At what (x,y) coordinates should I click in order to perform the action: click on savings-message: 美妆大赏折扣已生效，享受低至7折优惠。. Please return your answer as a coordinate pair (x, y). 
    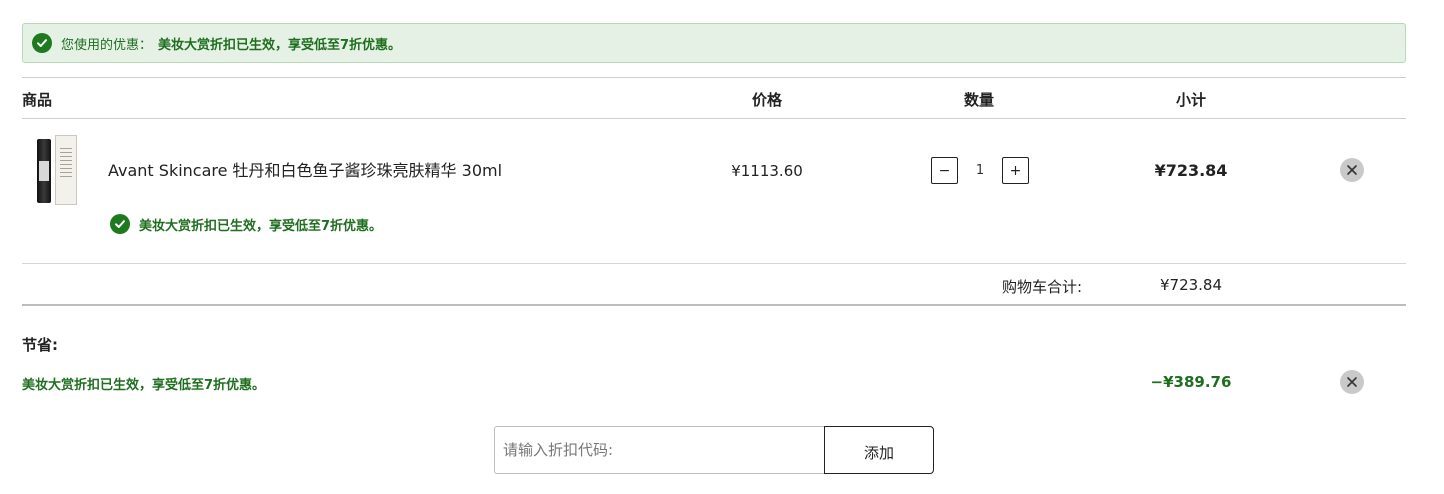
    Looking at the image, I should click on (144, 385).